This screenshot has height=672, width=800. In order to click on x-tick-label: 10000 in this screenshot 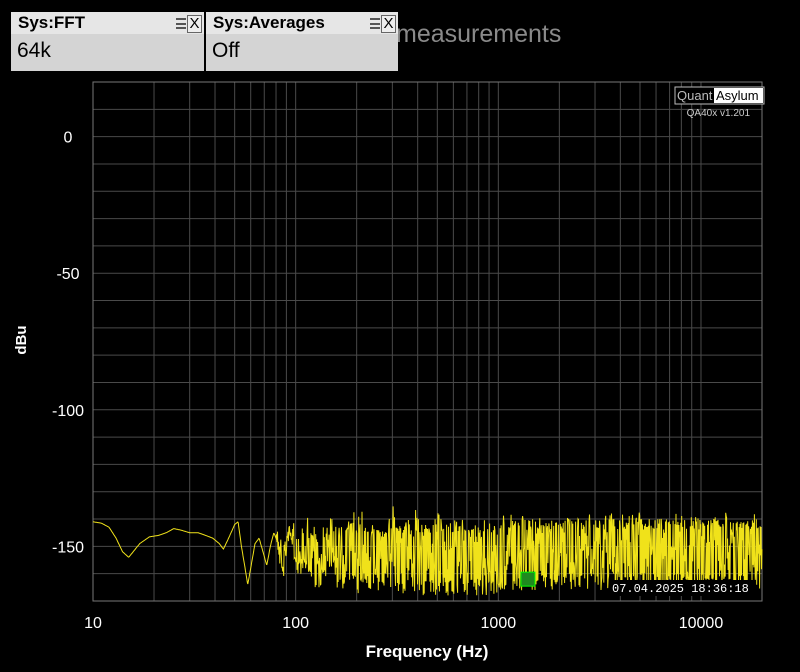, I will do `click(701, 623)`.